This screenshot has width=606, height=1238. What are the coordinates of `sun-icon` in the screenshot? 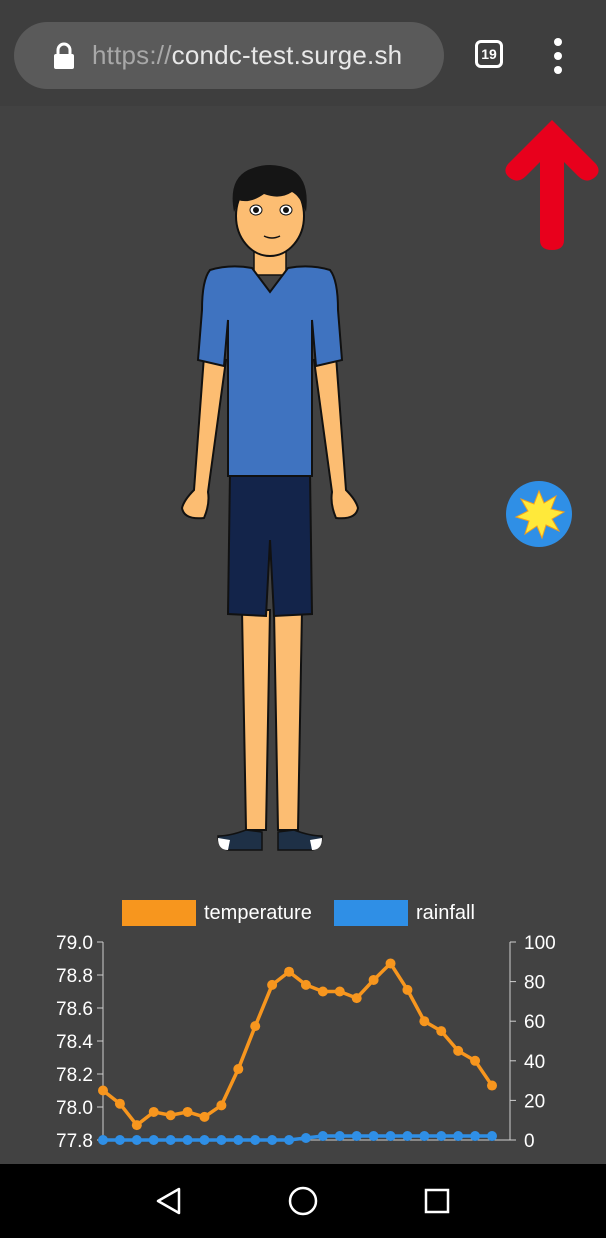 It's located at (539, 514).